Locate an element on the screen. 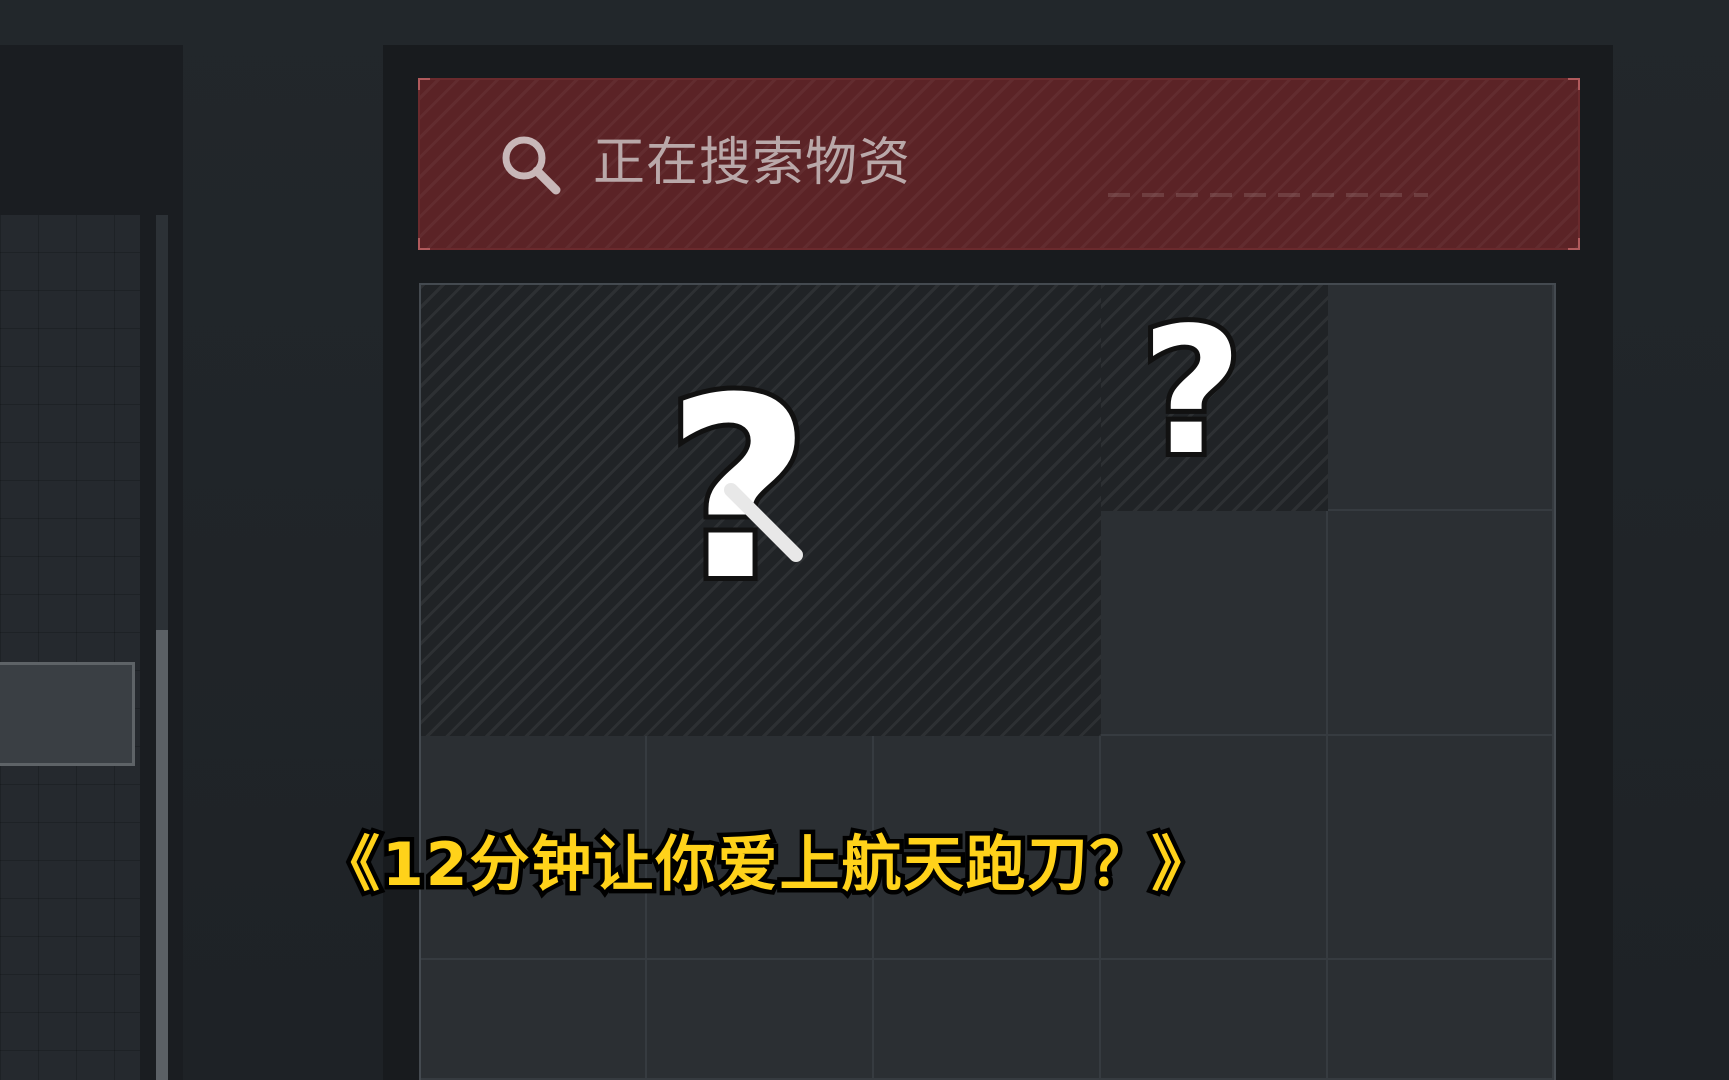 This screenshot has height=1080, width=1729. search-icon is located at coordinates (531, 165).